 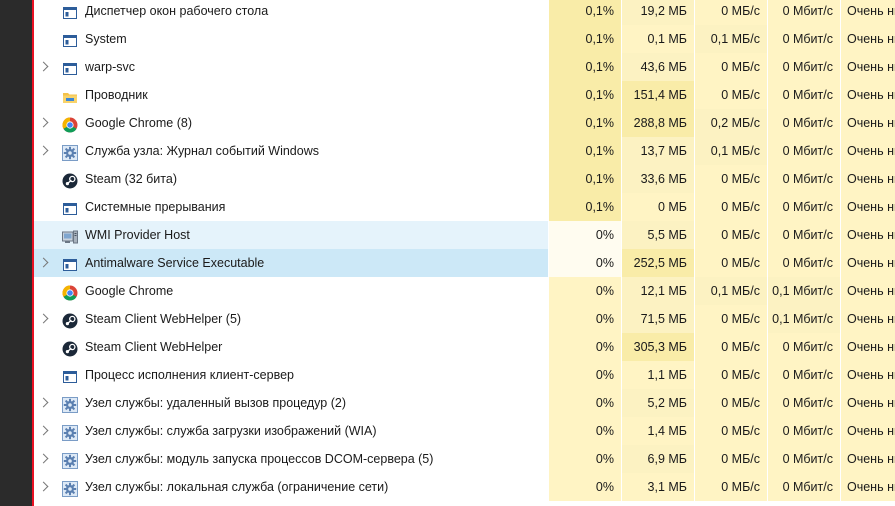 What do you see at coordinates (657, 39) in the screenshot?
I see `process-mem-cell: 0,1 МБ` at bounding box center [657, 39].